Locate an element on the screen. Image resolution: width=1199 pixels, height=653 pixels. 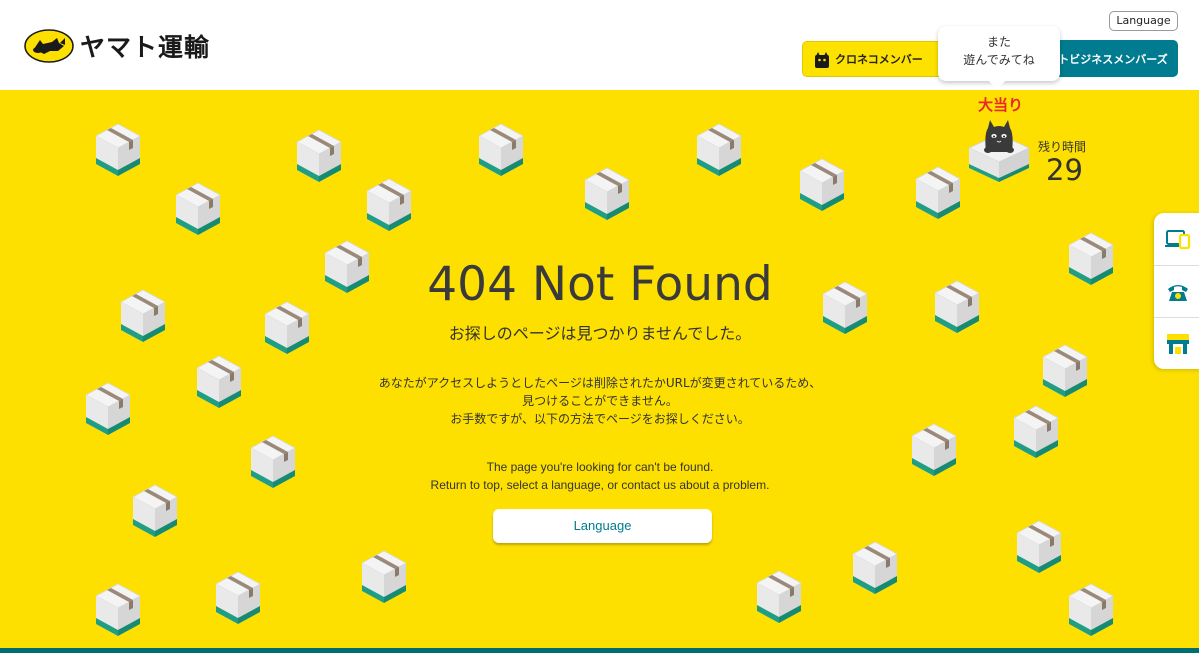
side-menu-phone is located at coordinates (1176, 291).